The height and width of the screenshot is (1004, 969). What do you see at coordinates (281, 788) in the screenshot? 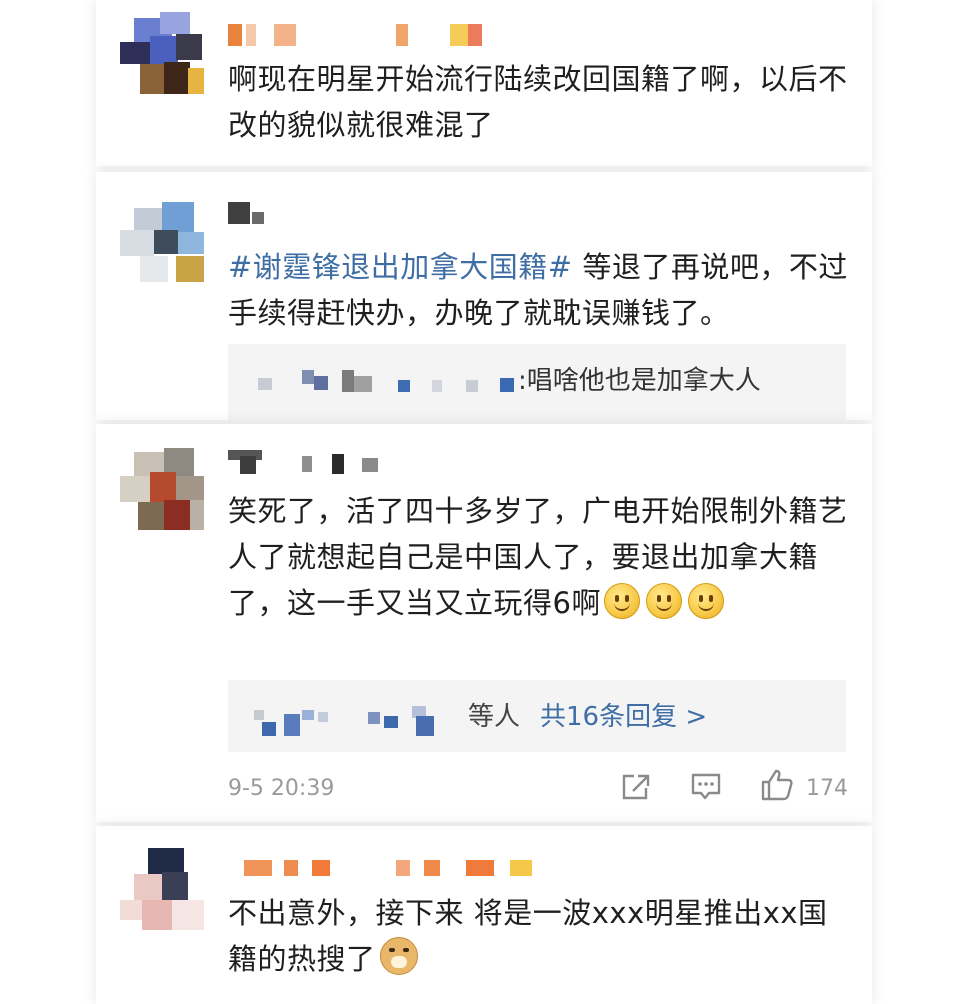
I see `comment-timestamp: 9-5 20:39` at bounding box center [281, 788].